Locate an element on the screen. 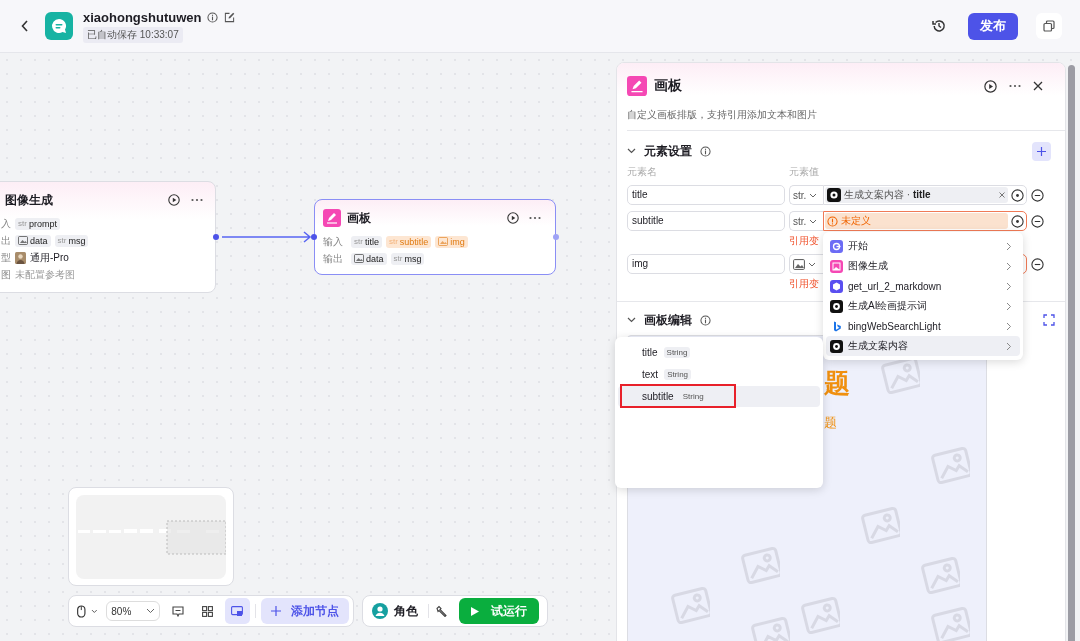 Image resolution: width=1080 pixels, height=641 pixels. variable-tag: str title is located at coordinates (366, 241).